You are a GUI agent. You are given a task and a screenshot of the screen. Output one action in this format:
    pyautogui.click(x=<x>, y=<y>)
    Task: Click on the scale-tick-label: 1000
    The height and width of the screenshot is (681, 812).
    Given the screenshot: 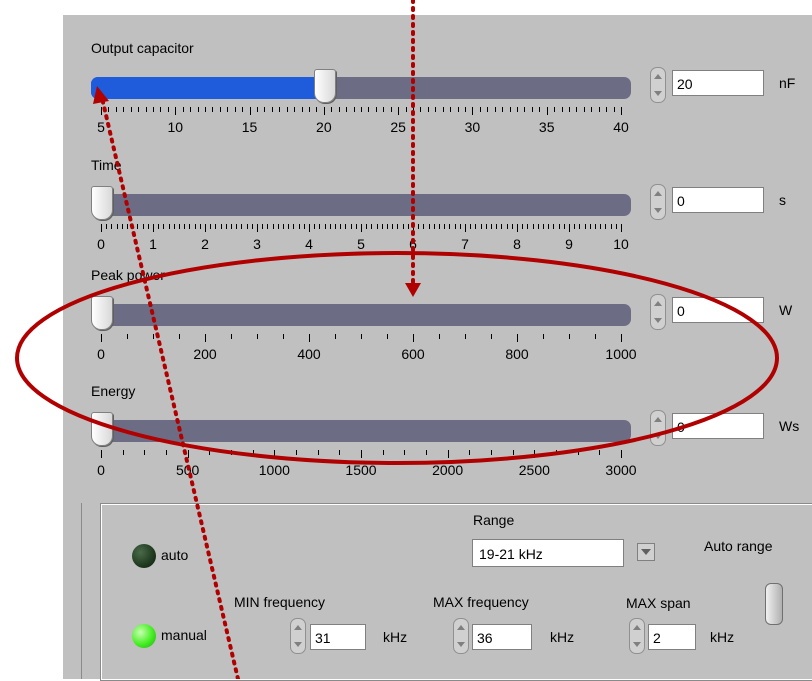 What is the action you would take?
    pyautogui.click(x=621, y=354)
    